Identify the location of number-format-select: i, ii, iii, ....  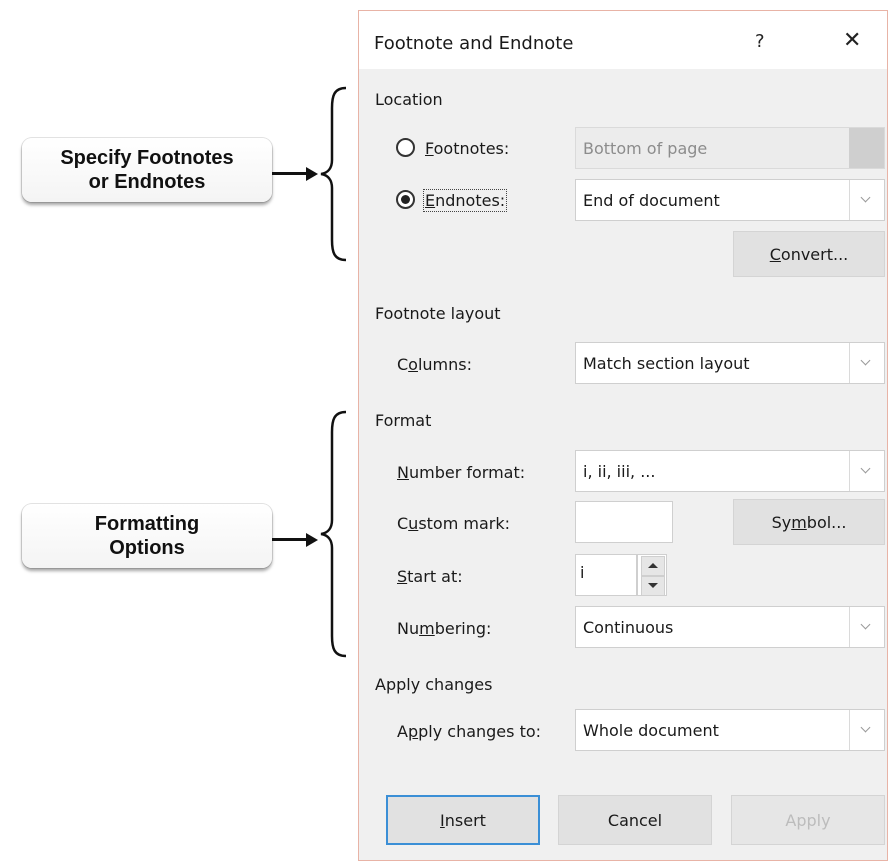
(730, 471).